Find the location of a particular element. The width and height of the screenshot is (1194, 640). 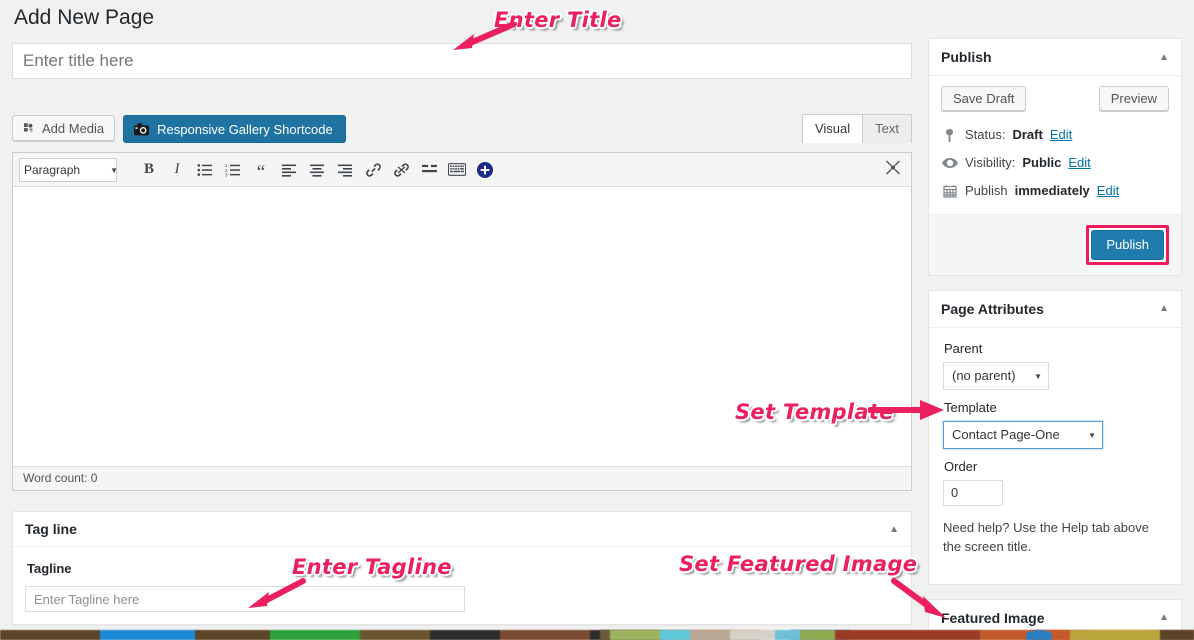

insert-more-icon is located at coordinates (429, 170).